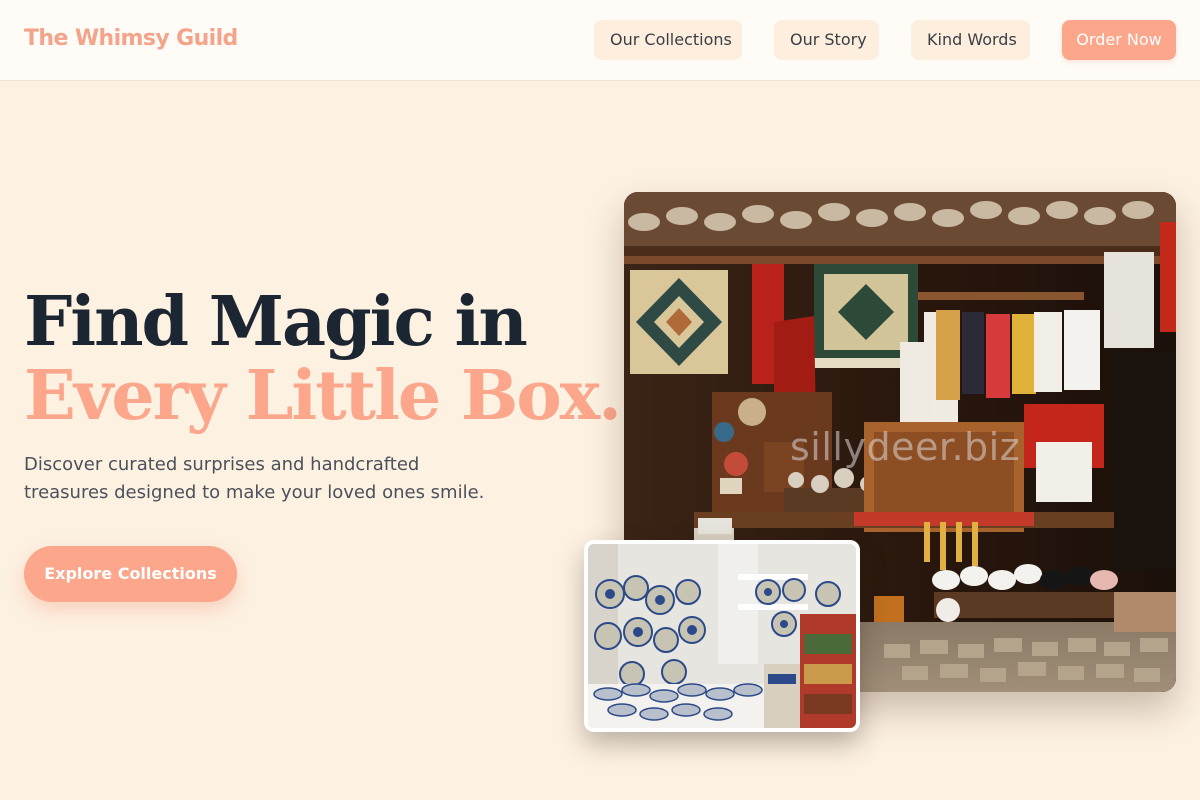  I want to click on brand-logo: The Whimsy Guild, so click(131, 38).